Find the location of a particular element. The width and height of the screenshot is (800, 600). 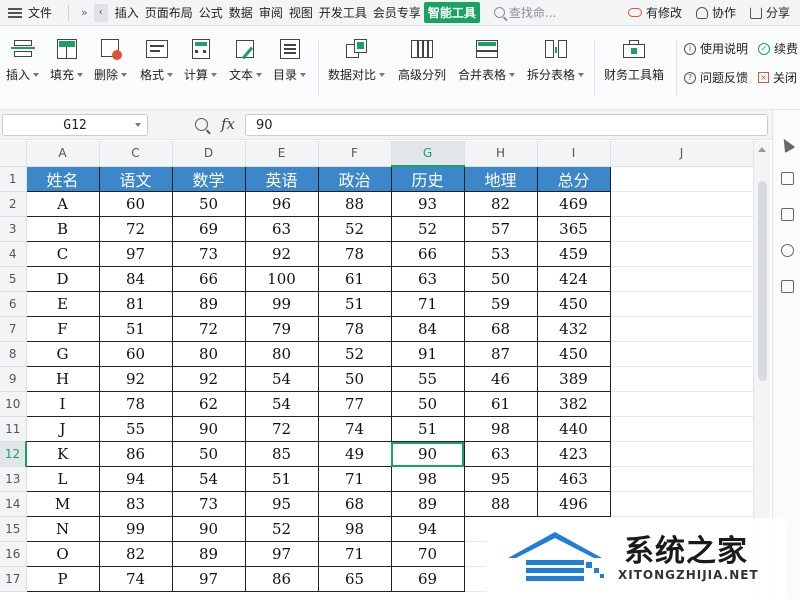

table-cell: 432 is located at coordinates (573, 329).